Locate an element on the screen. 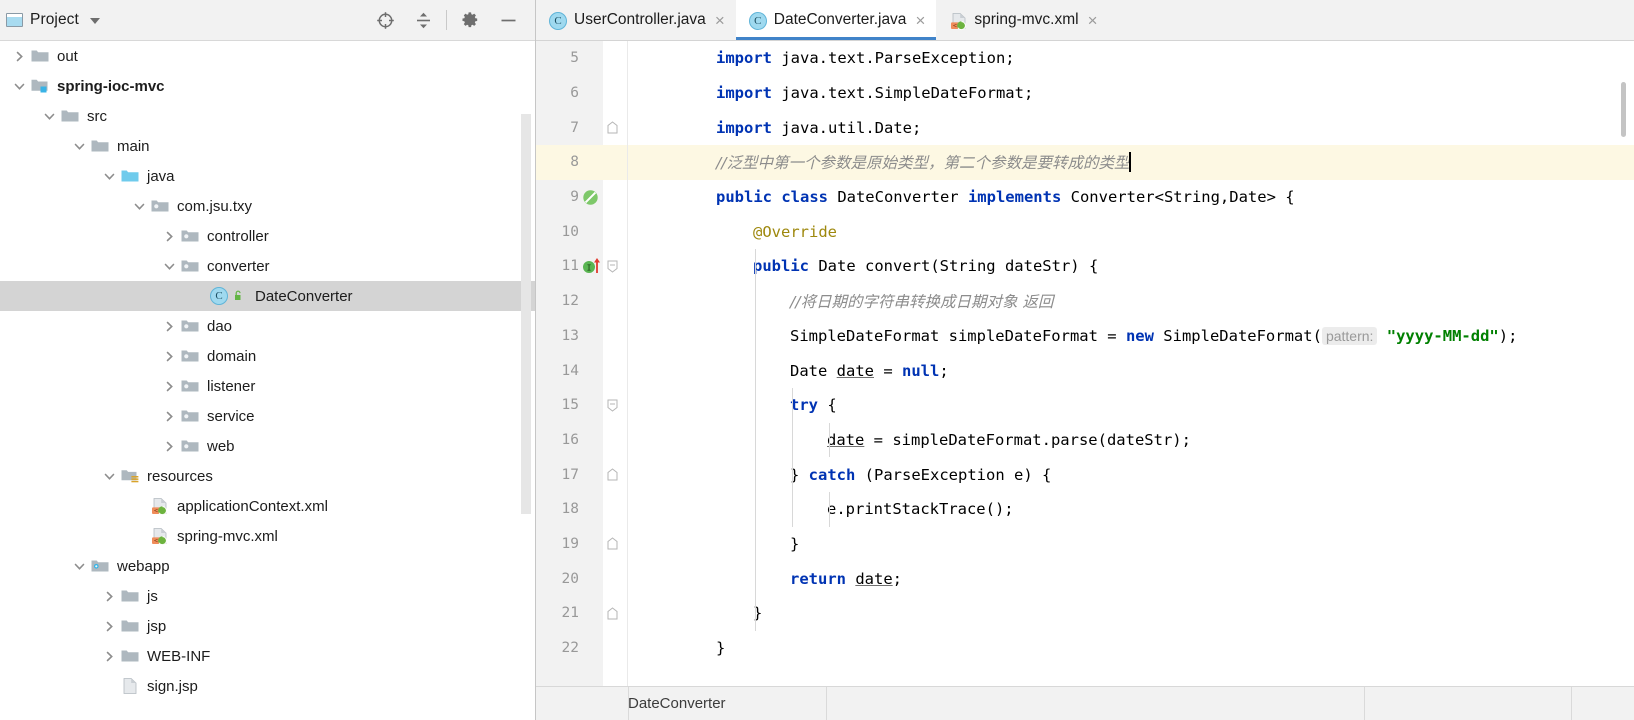 The height and width of the screenshot is (720, 1634). tree-item-label: spring-ioc-mvc is located at coordinates (111, 86).